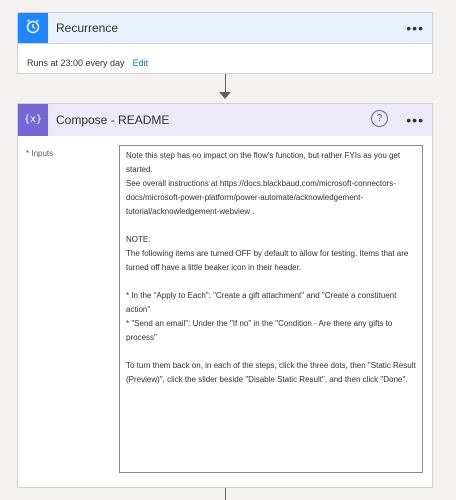  Describe the element at coordinates (415, 28) in the screenshot. I see `recurrence-more-options-button: •••` at that location.